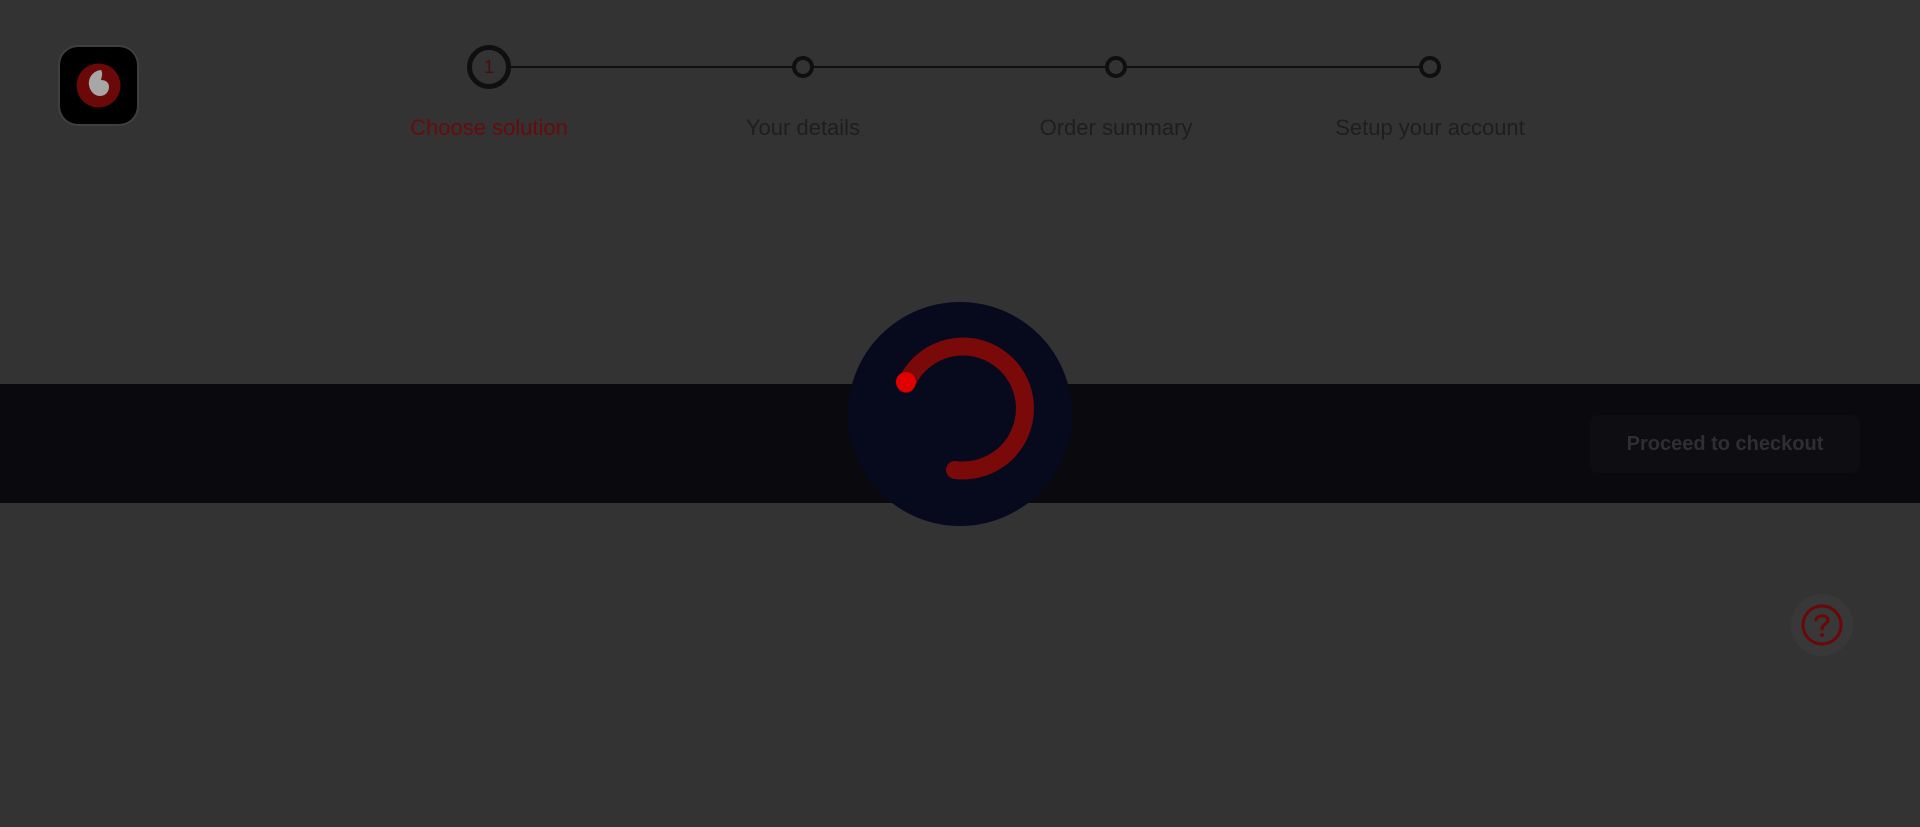  I want to click on proceed-to-checkout-button: Proceed to checkout, so click(1725, 444).